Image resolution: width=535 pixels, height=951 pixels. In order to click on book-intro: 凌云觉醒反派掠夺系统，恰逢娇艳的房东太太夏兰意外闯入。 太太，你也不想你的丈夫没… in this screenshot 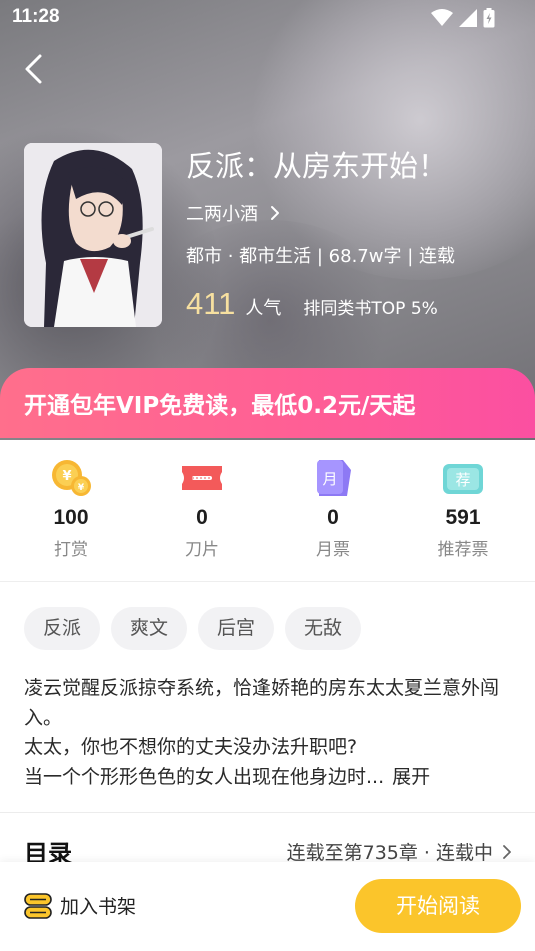, I will do `click(269, 733)`.